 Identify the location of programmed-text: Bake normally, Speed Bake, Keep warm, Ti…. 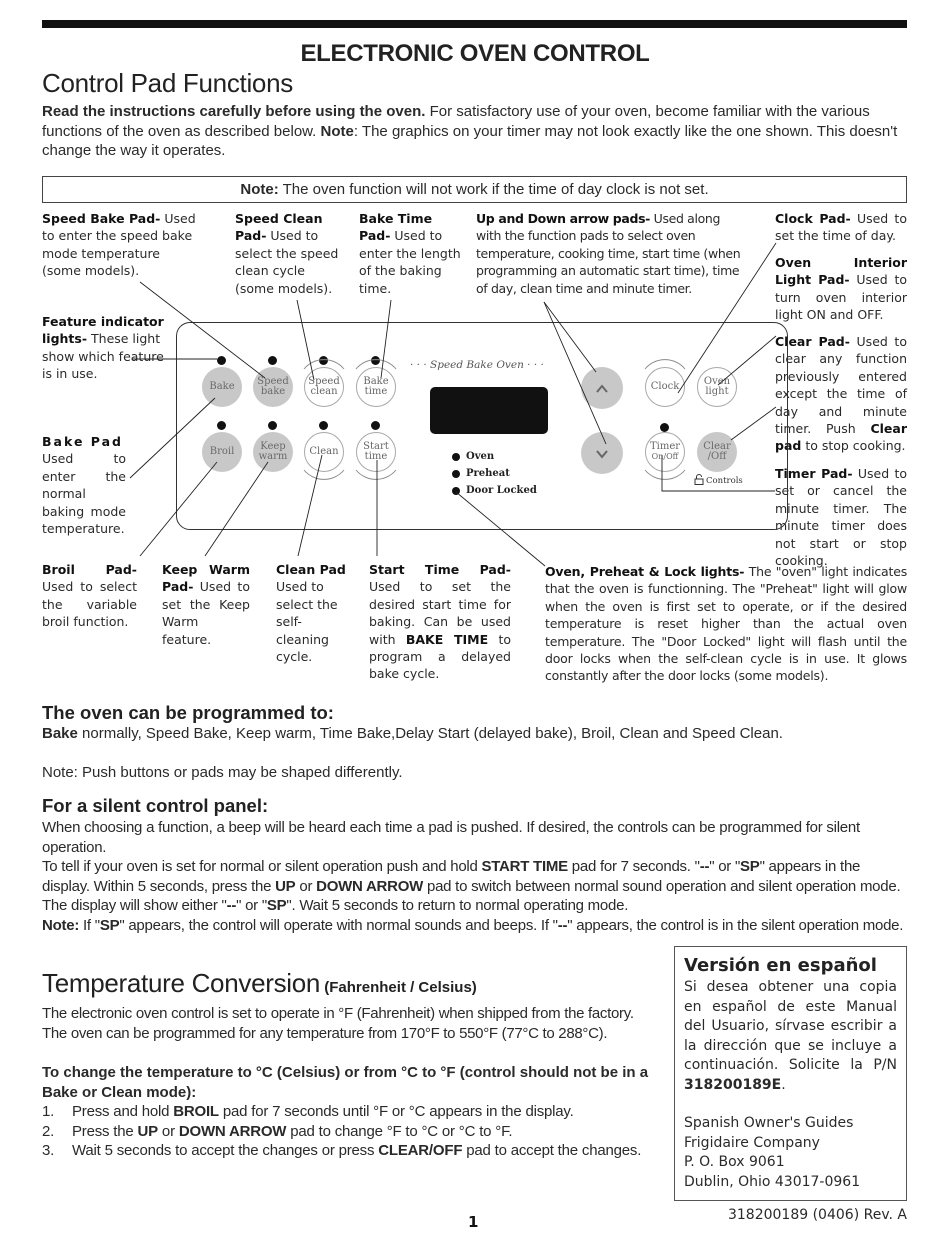
(477, 734).